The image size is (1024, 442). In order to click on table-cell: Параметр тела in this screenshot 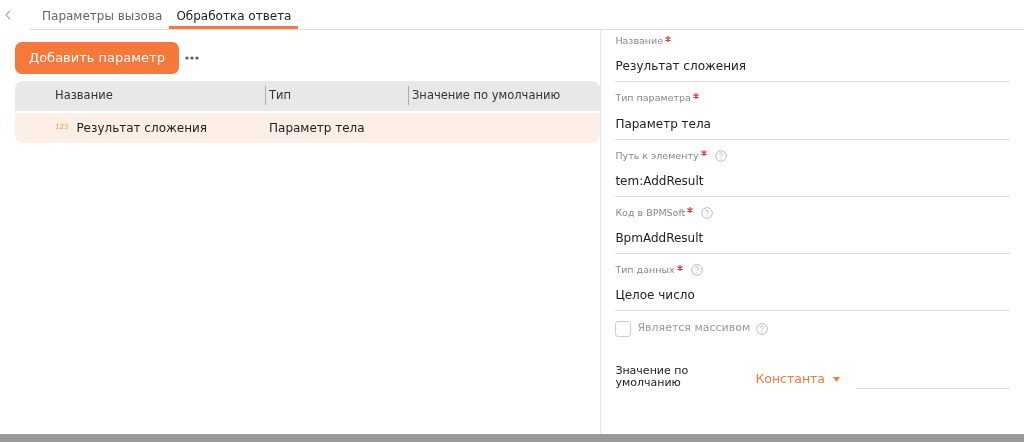, I will do `click(317, 127)`.